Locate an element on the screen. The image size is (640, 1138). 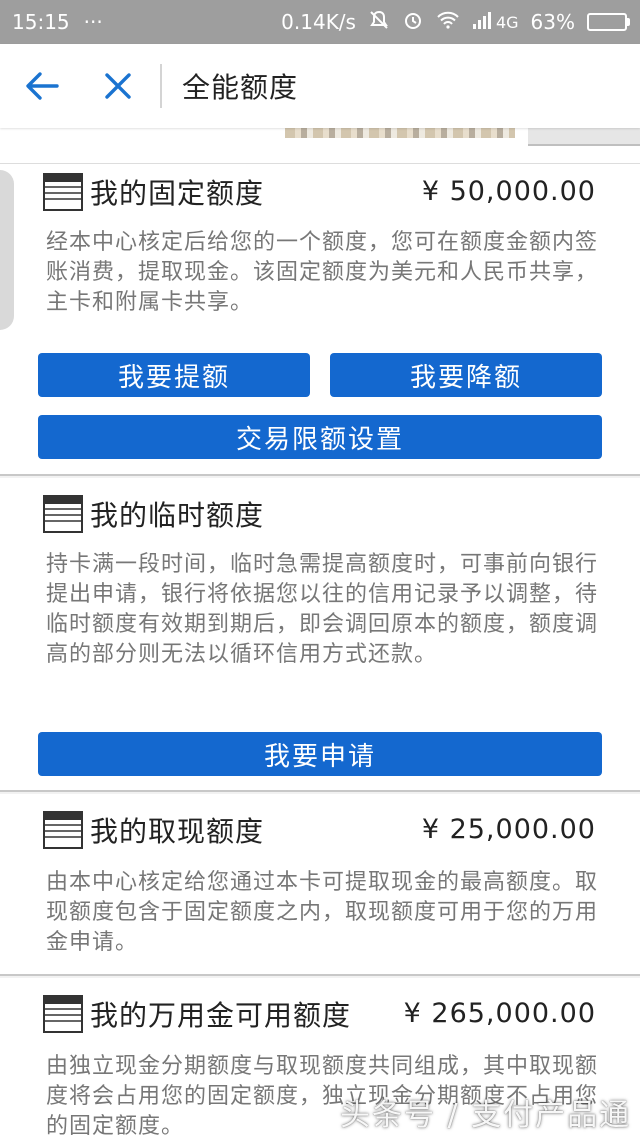
status-dots: ··· is located at coordinates (93, 22).